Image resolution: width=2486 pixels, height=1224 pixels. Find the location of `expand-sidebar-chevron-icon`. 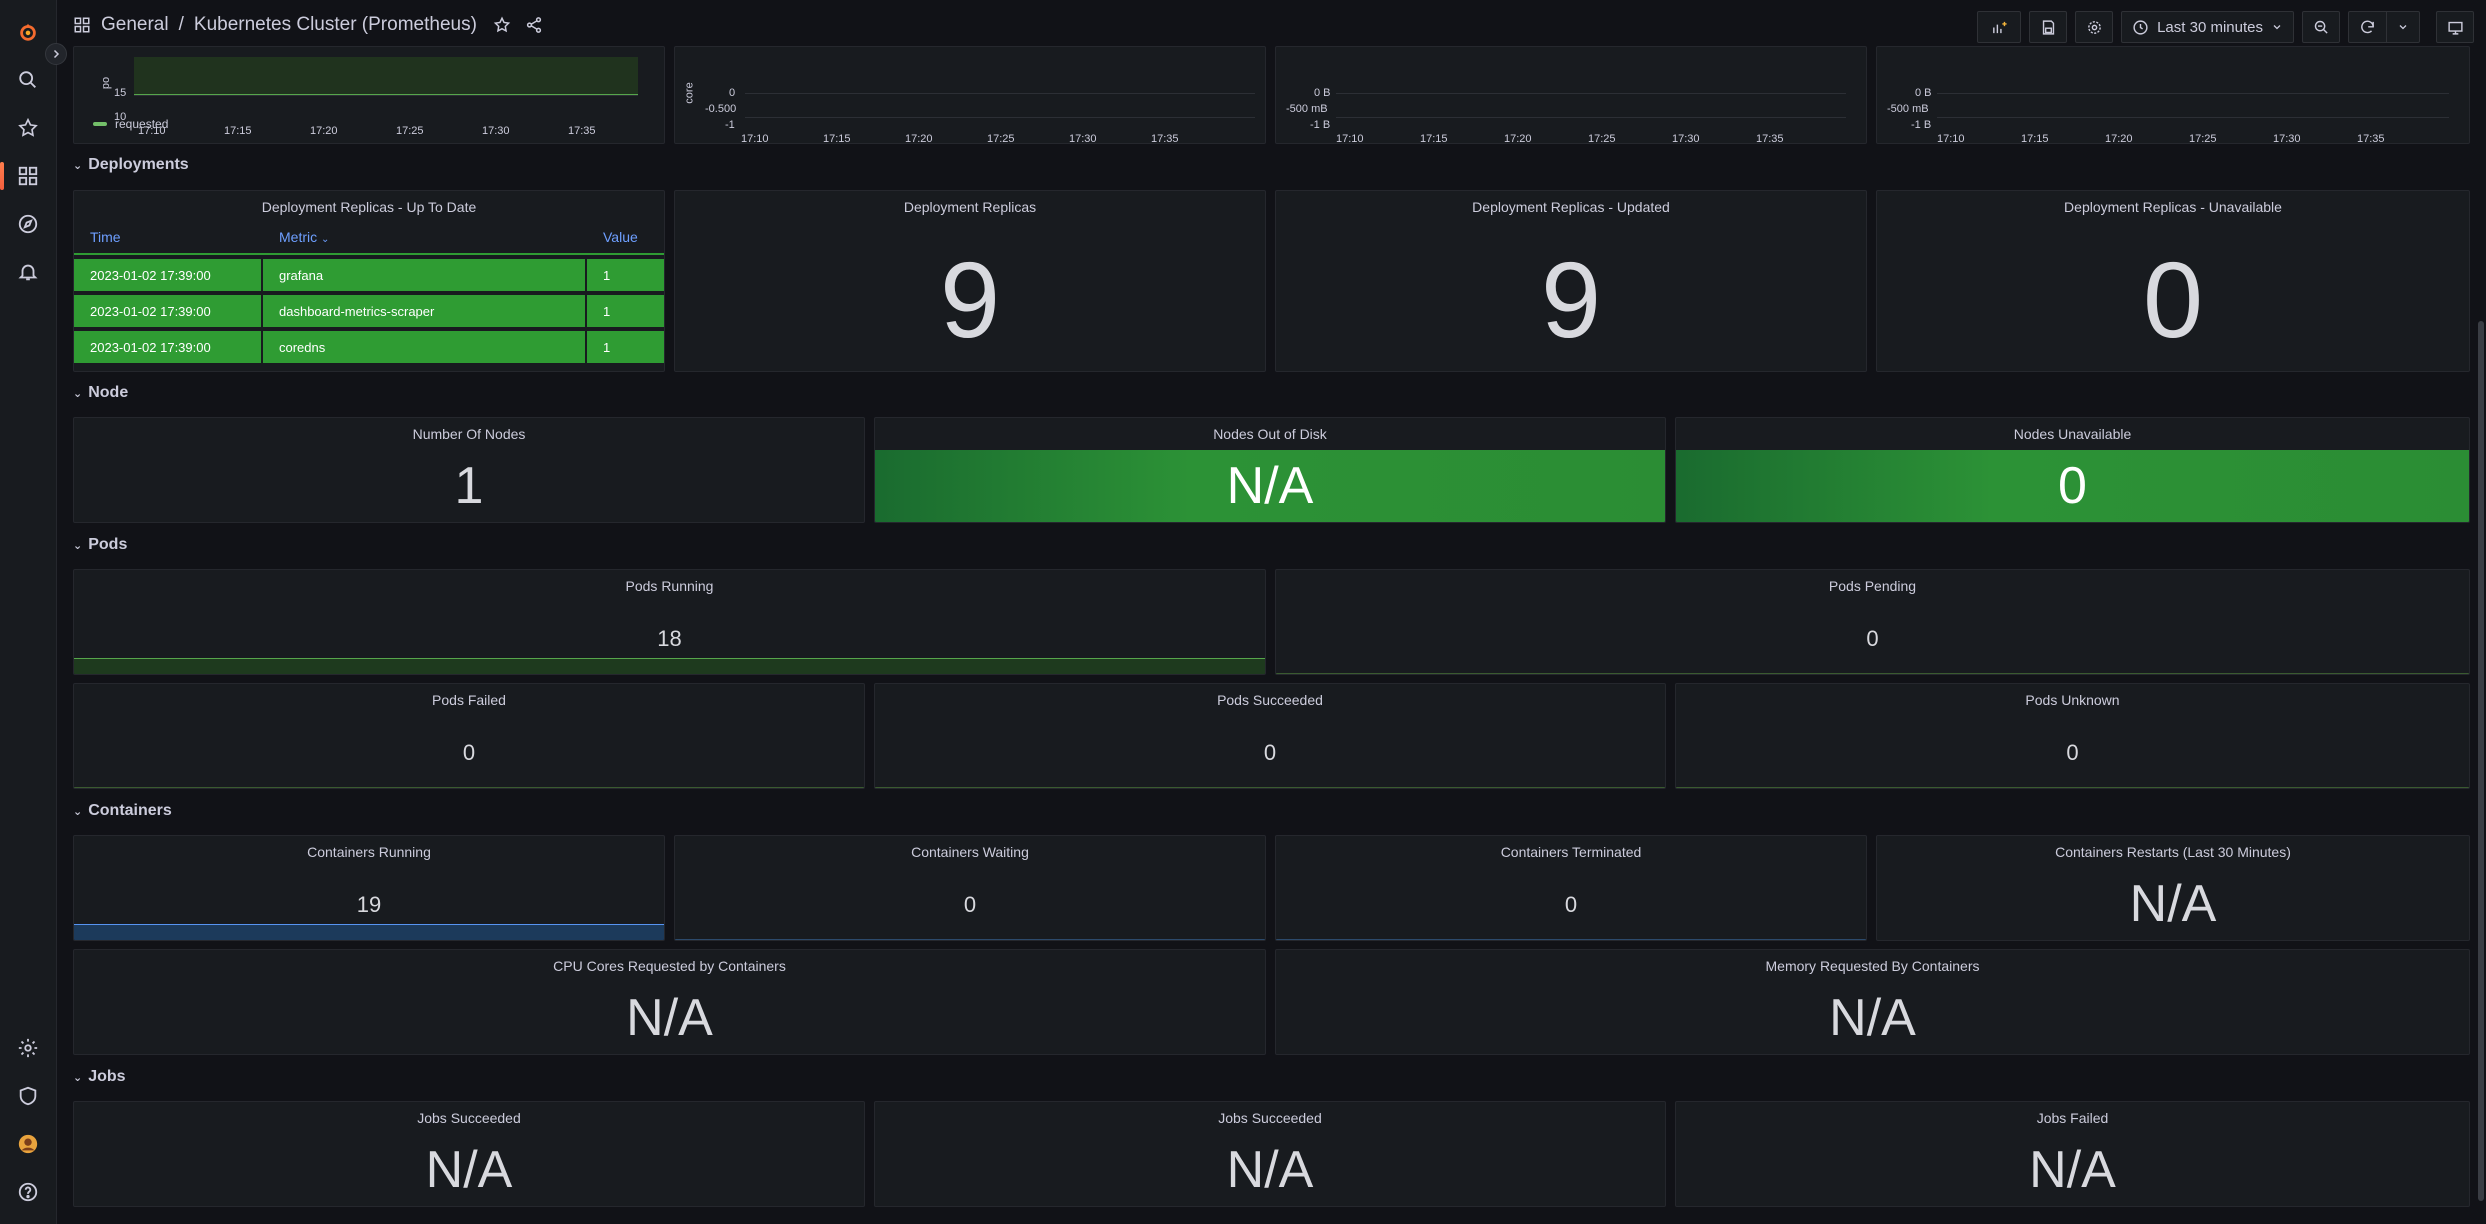

expand-sidebar-chevron-icon is located at coordinates (56, 54).